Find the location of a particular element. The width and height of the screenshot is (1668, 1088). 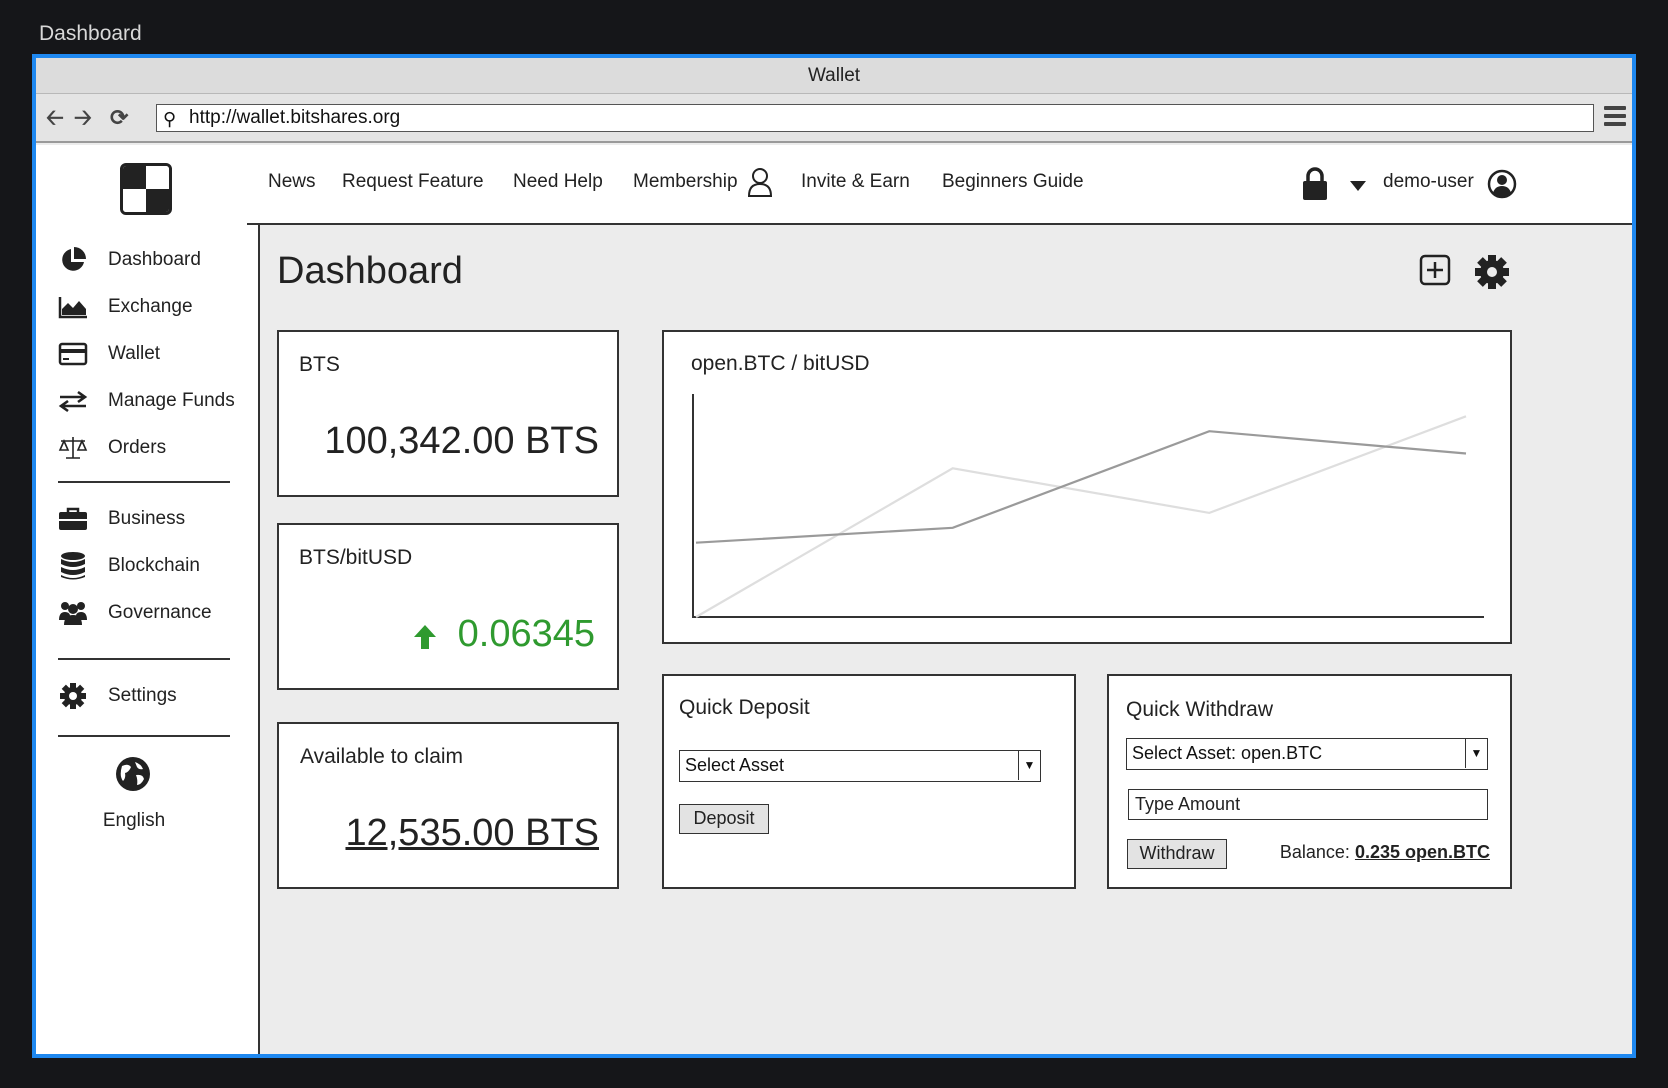

avatar is located at coordinates (1502, 186).